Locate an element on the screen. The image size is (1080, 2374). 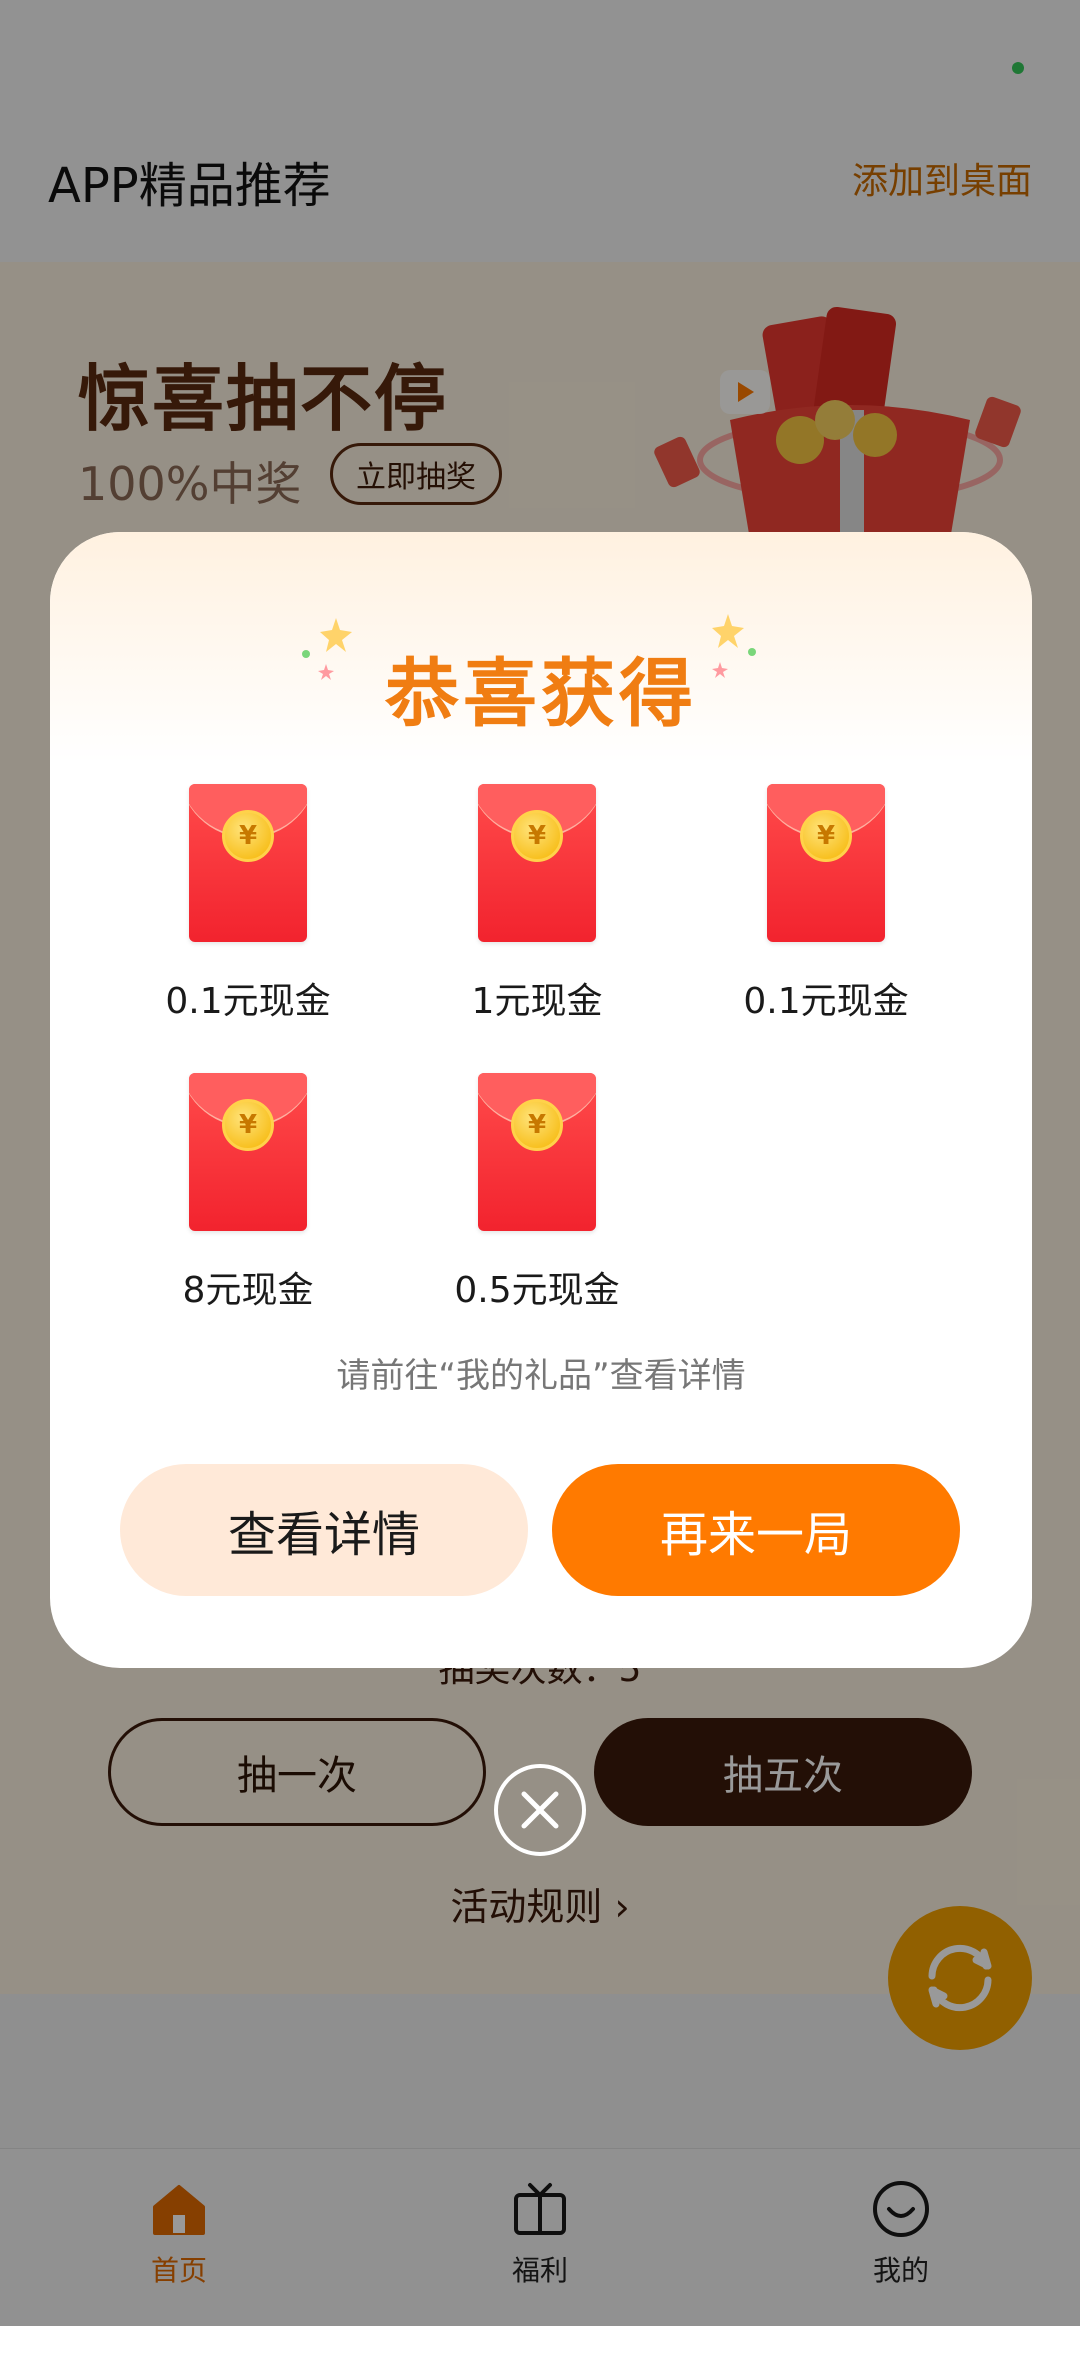
close-dialog-button is located at coordinates (540, 1810).